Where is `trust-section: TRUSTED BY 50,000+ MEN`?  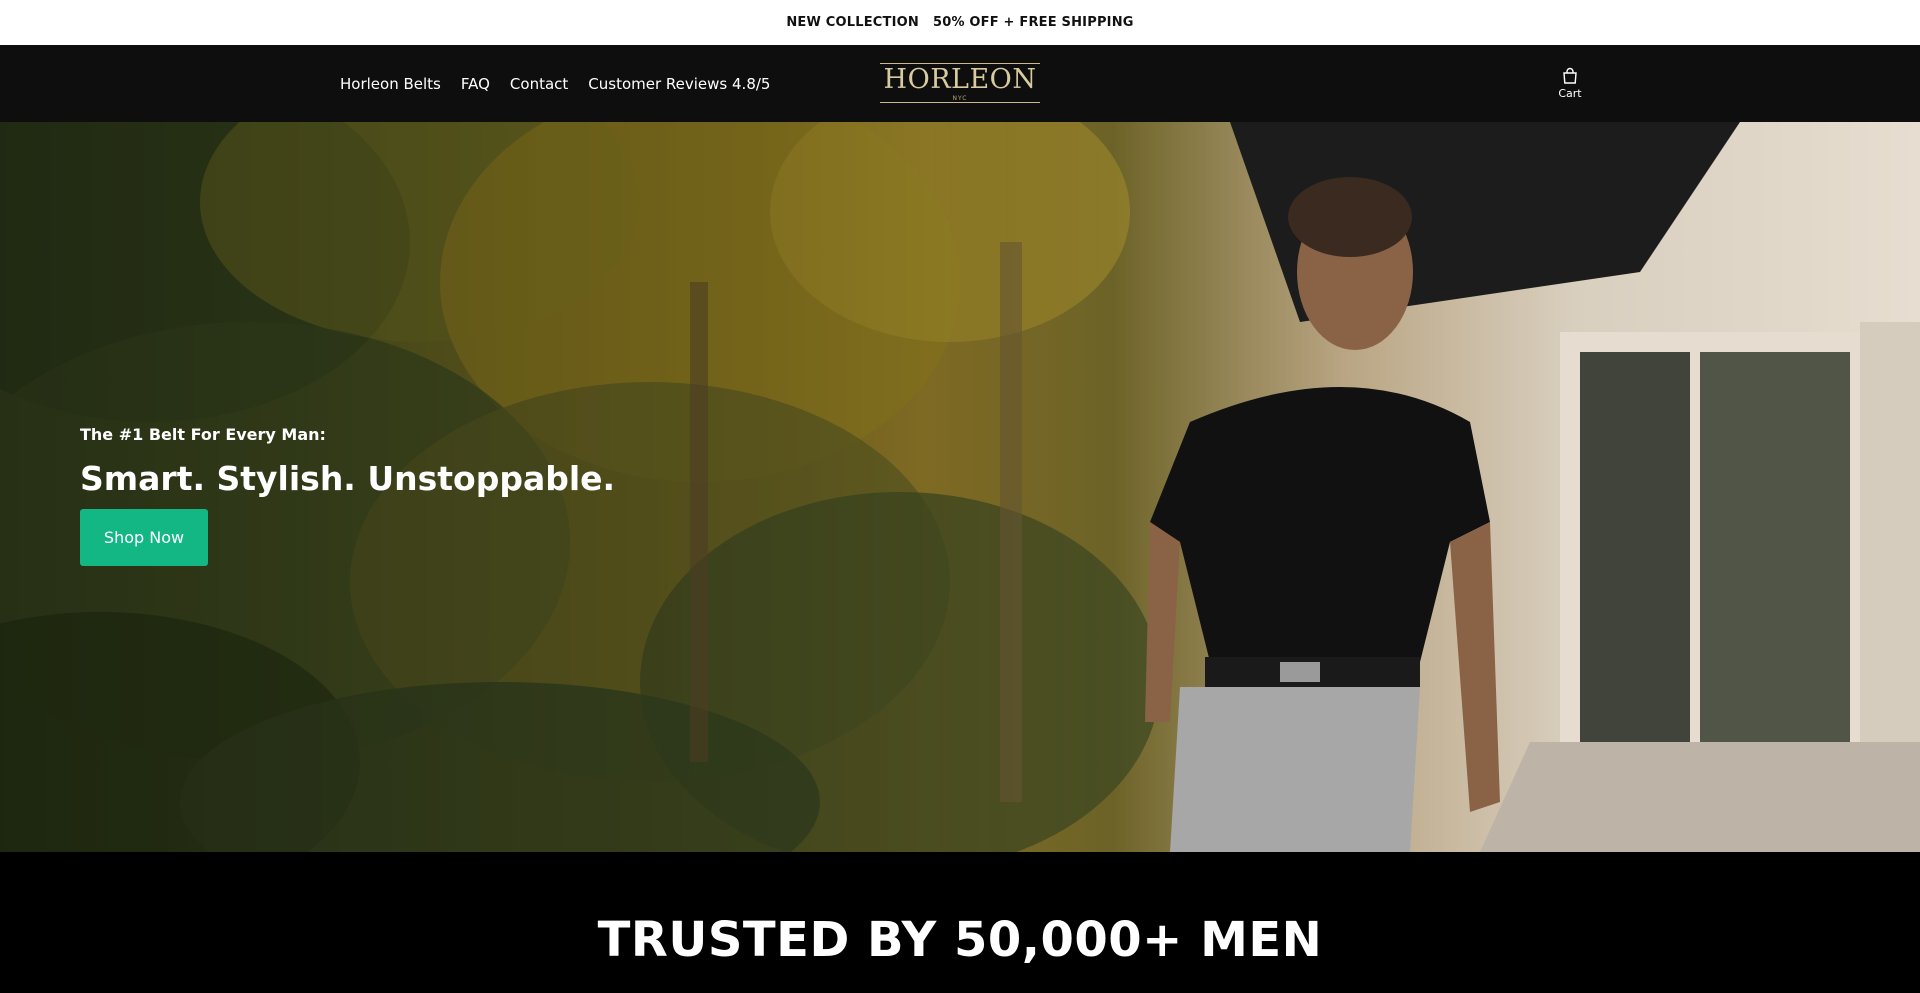
trust-section: TRUSTED BY 50,000+ MEN is located at coordinates (960, 922).